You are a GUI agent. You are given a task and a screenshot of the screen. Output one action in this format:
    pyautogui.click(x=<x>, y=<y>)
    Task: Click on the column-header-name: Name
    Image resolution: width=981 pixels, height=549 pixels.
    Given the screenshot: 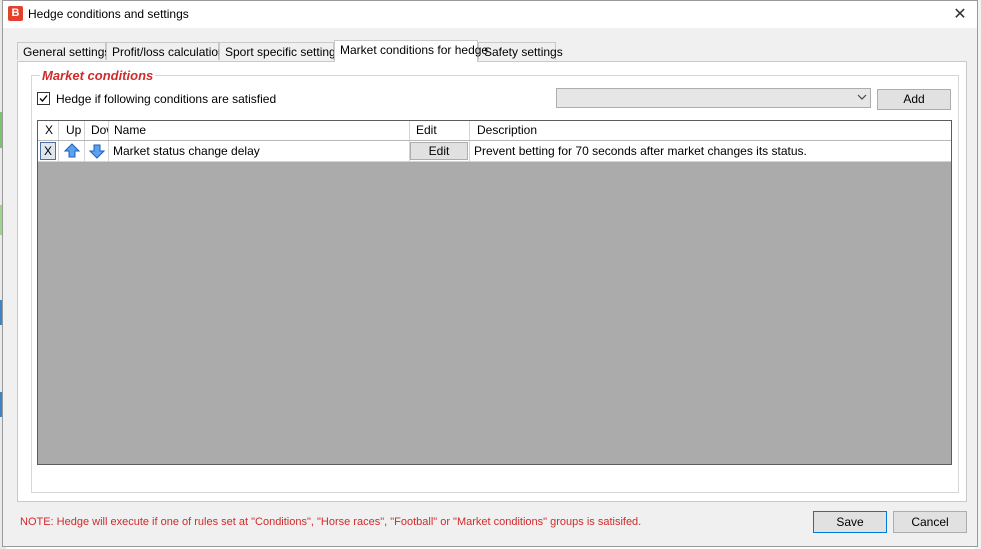 What is the action you would take?
    pyautogui.click(x=259, y=130)
    